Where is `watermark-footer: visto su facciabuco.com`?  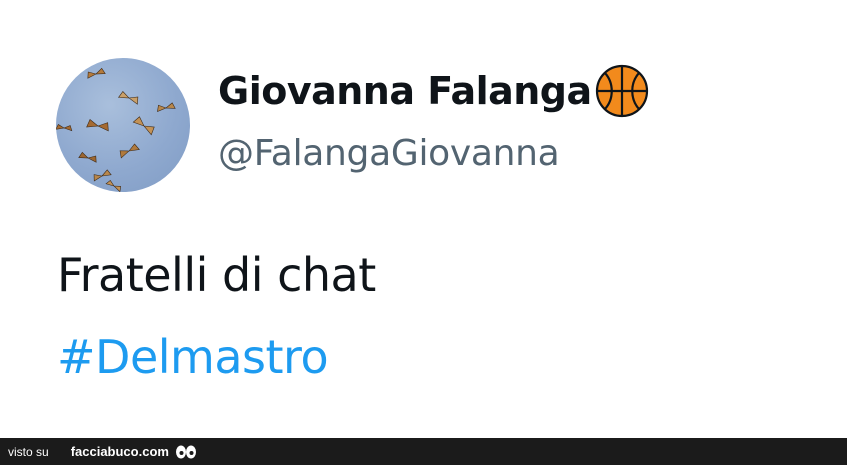 watermark-footer: visto su facciabuco.com is located at coordinates (423, 451).